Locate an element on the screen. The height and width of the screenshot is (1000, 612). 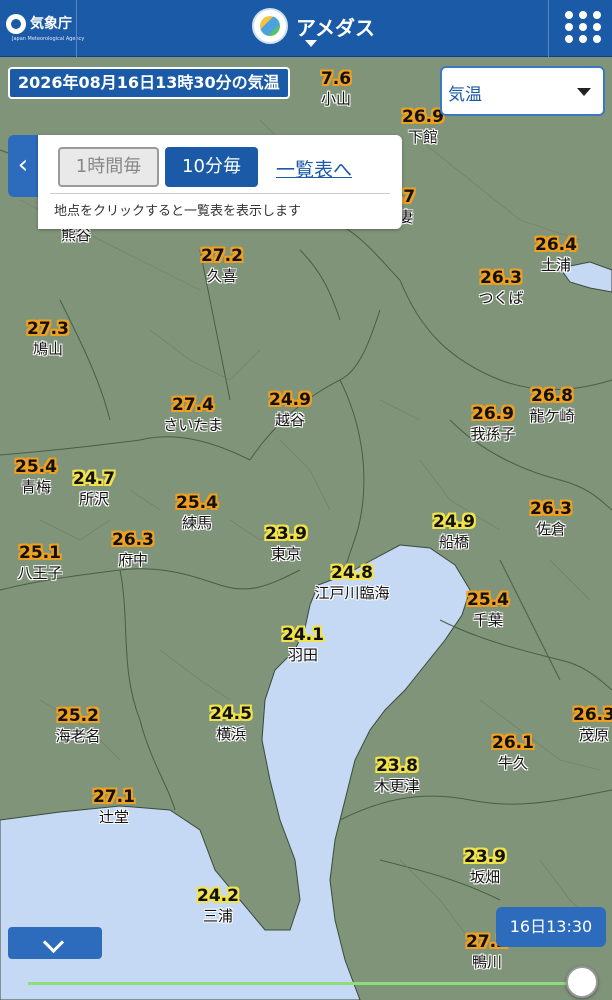
station-name: 海老名 is located at coordinates (78, 736).